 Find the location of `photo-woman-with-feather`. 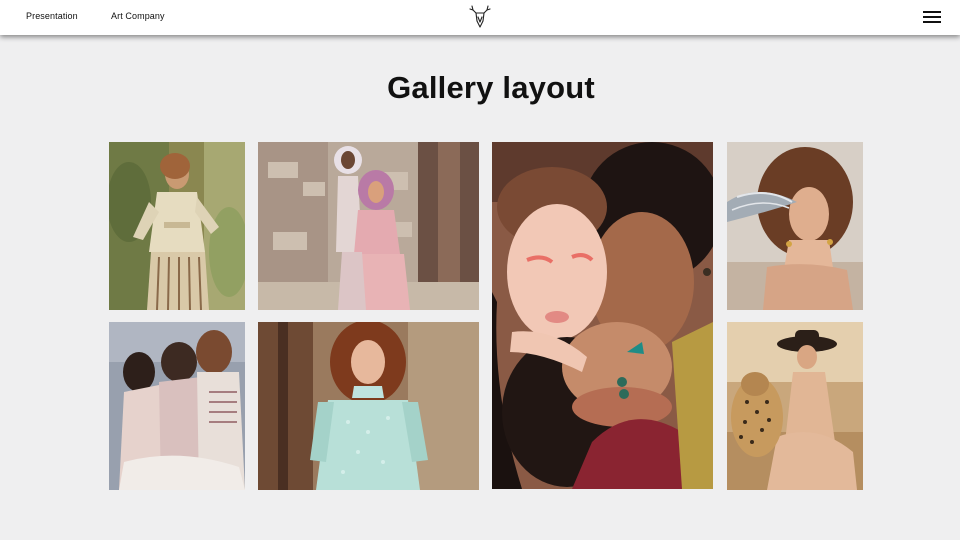

photo-woman-with-feather is located at coordinates (795, 226).